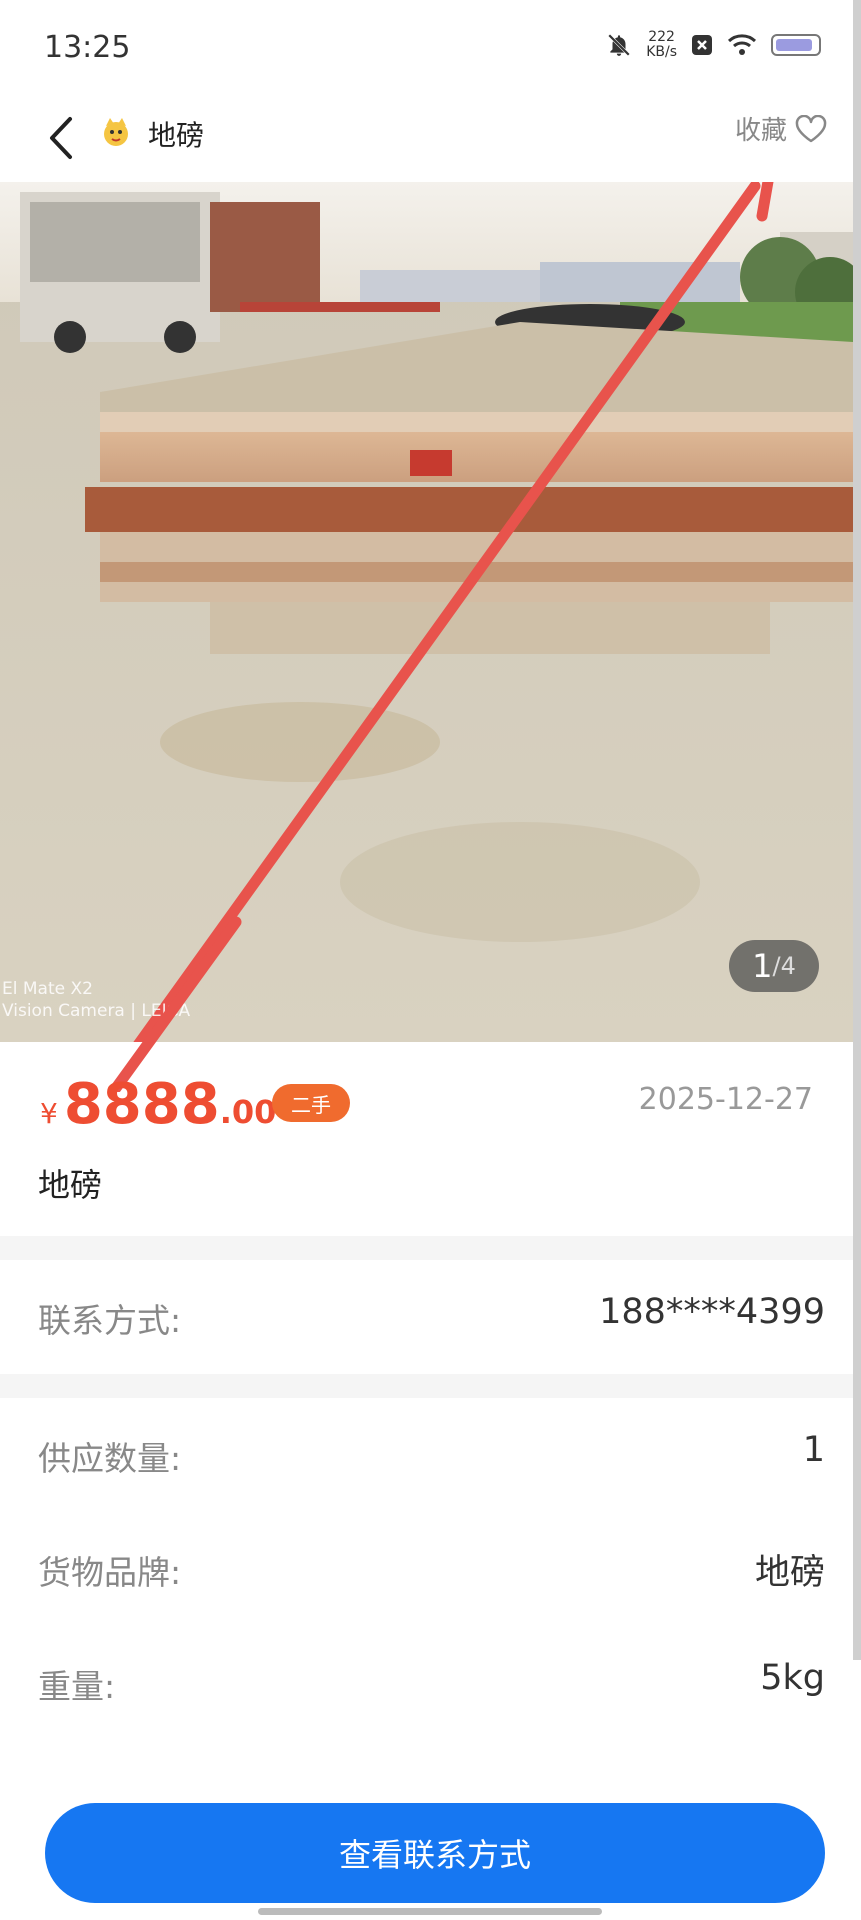 The width and height of the screenshot is (861, 1920). I want to click on back-arrow-icon, so click(61, 138).